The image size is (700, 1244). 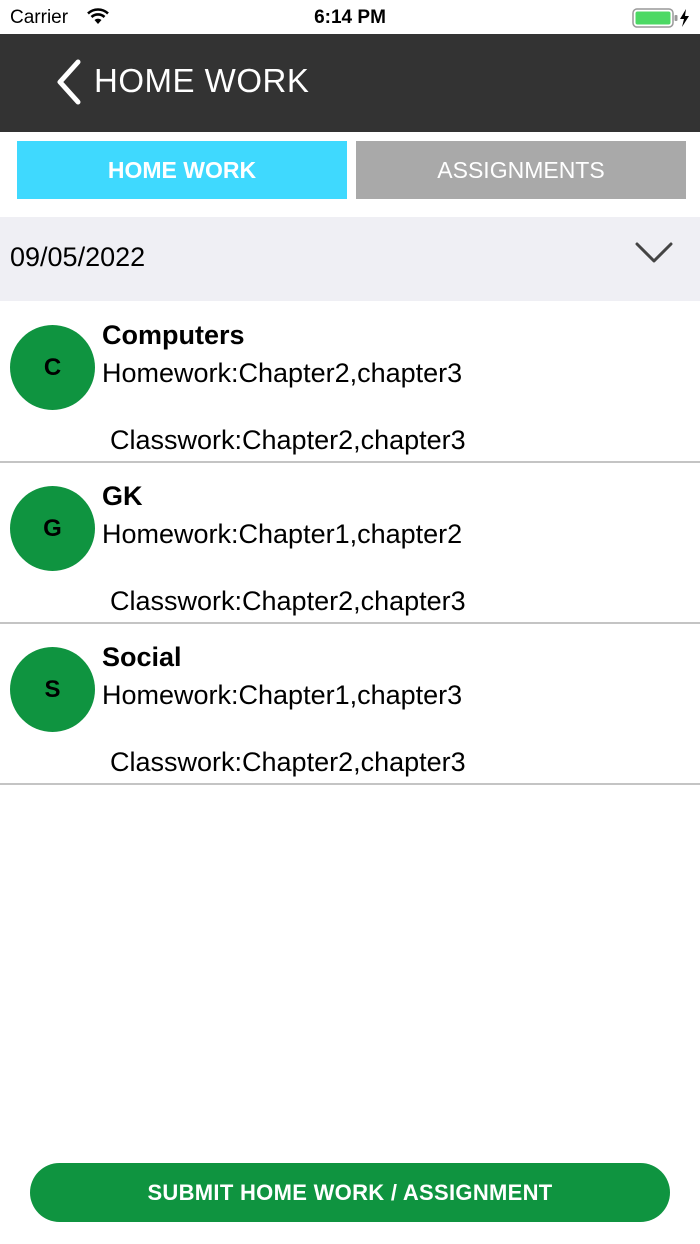 What do you see at coordinates (52, 528) in the screenshot?
I see `subject-avatar: G` at bounding box center [52, 528].